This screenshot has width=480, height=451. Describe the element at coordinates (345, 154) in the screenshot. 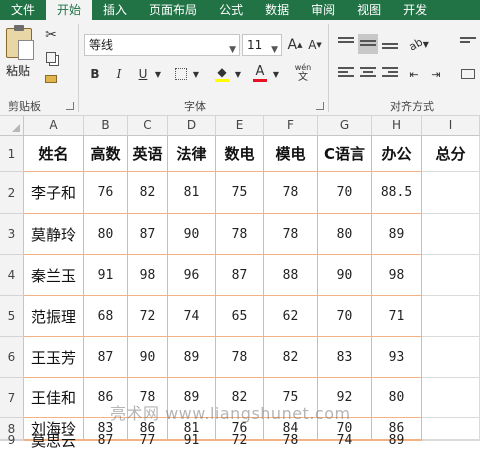

I see `header-cell: C语言` at that location.